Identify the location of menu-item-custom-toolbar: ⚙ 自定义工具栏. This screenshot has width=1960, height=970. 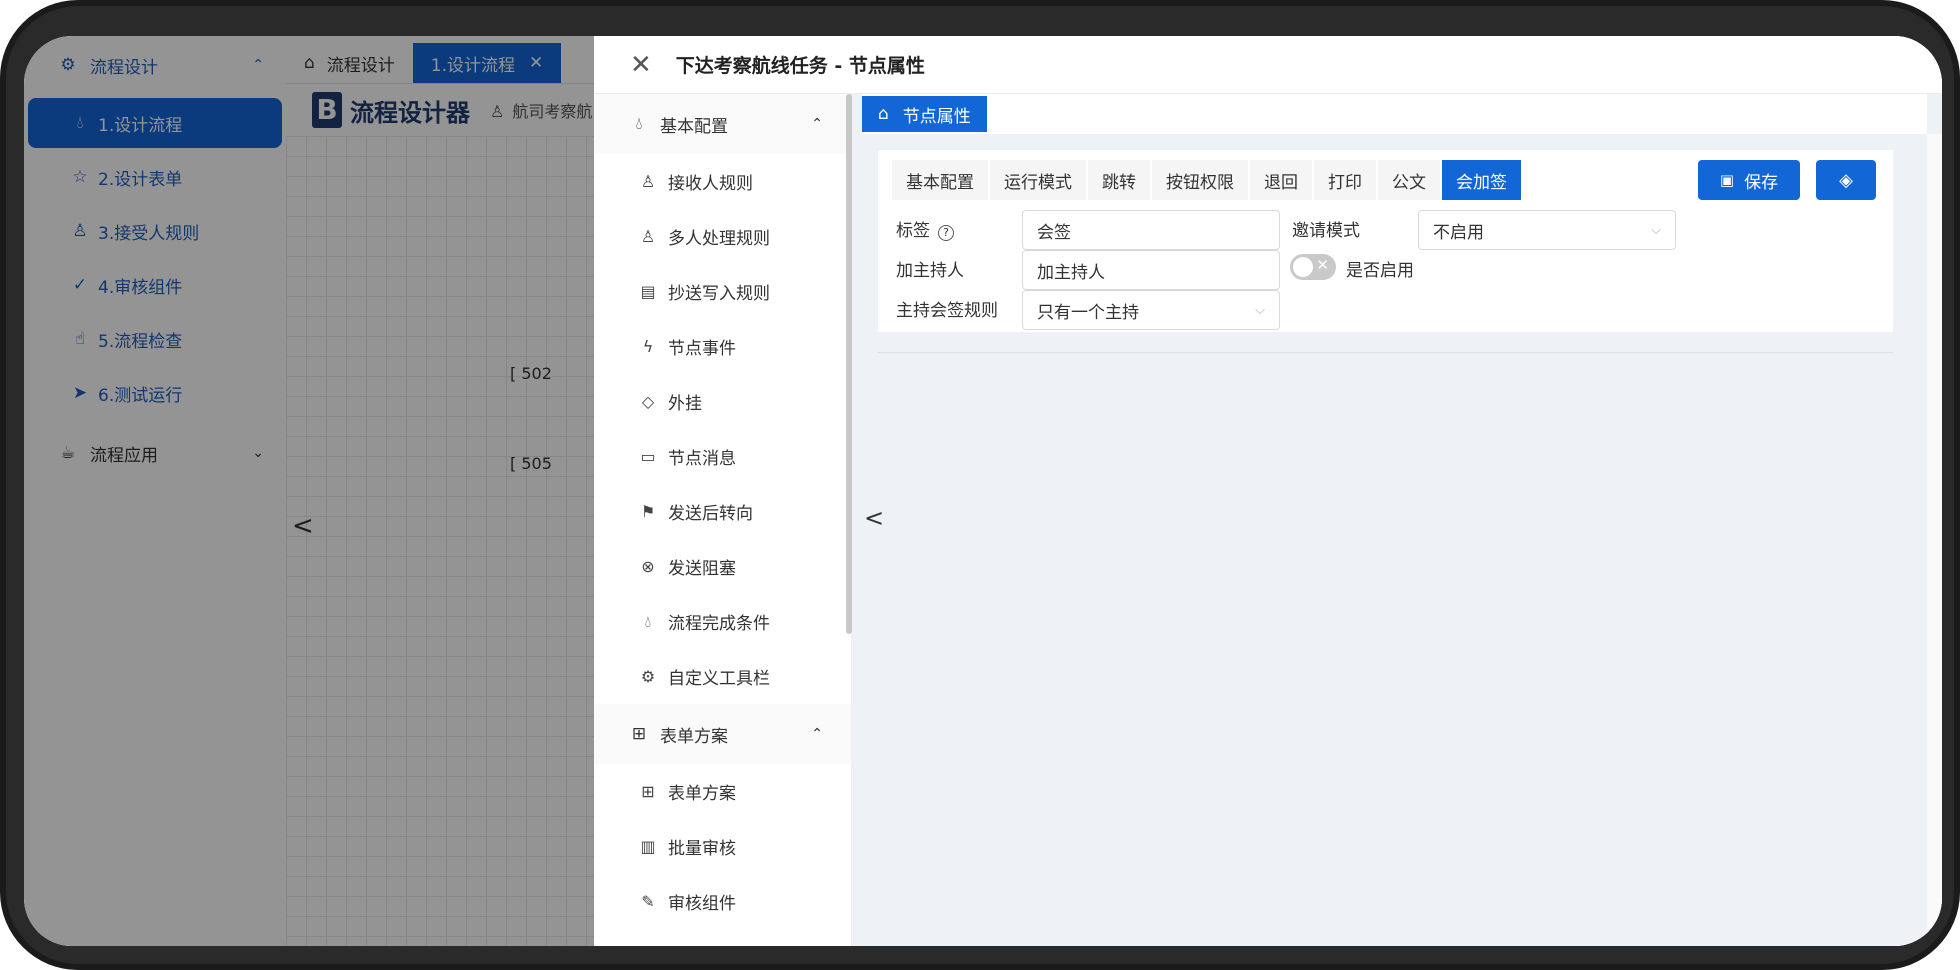
(722, 676).